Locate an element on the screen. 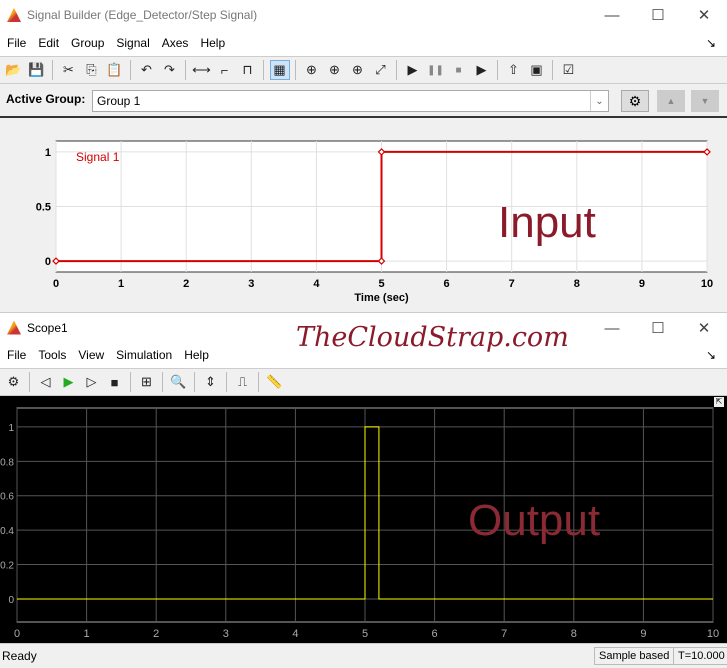  open-icon: 📂 is located at coordinates (14, 70).